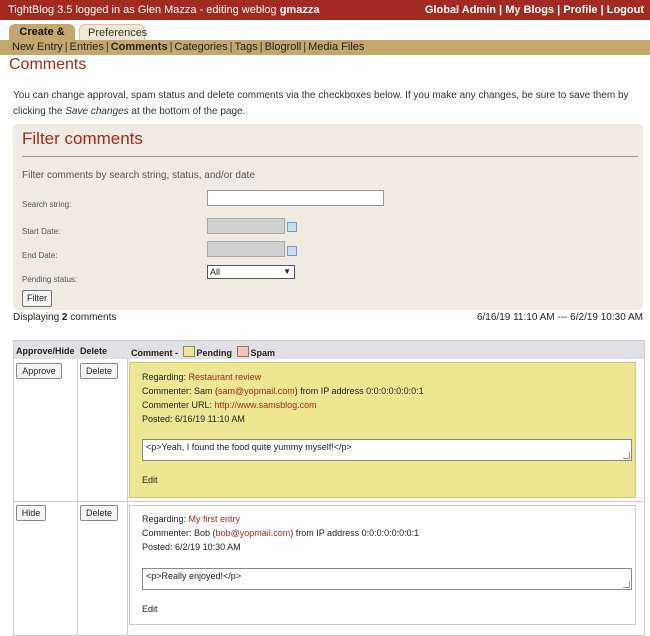 The height and width of the screenshot is (636, 650). What do you see at coordinates (295, 198) in the screenshot?
I see `search-string-input` at bounding box center [295, 198].